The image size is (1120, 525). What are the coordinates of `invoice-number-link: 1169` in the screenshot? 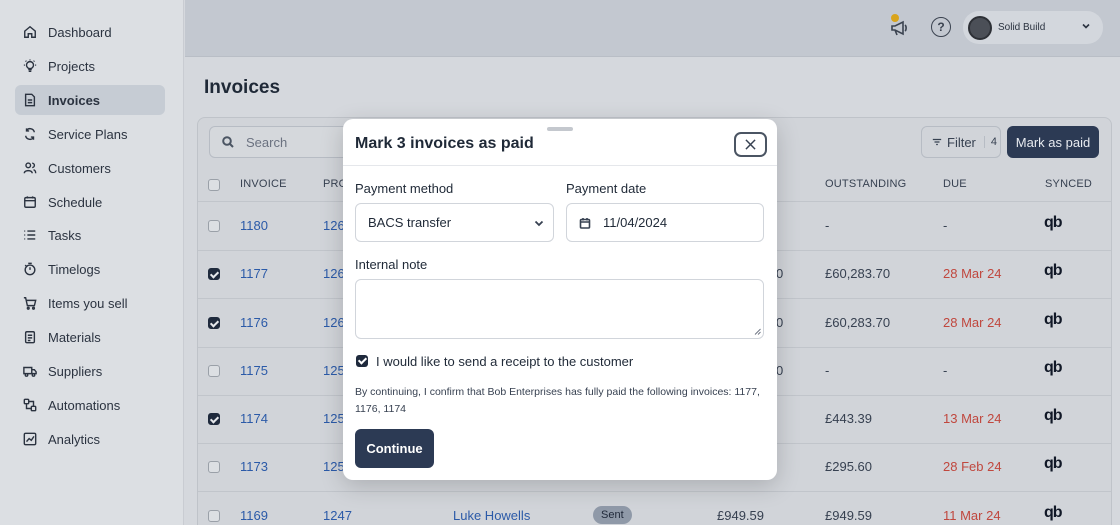 It's located at (254, 515).